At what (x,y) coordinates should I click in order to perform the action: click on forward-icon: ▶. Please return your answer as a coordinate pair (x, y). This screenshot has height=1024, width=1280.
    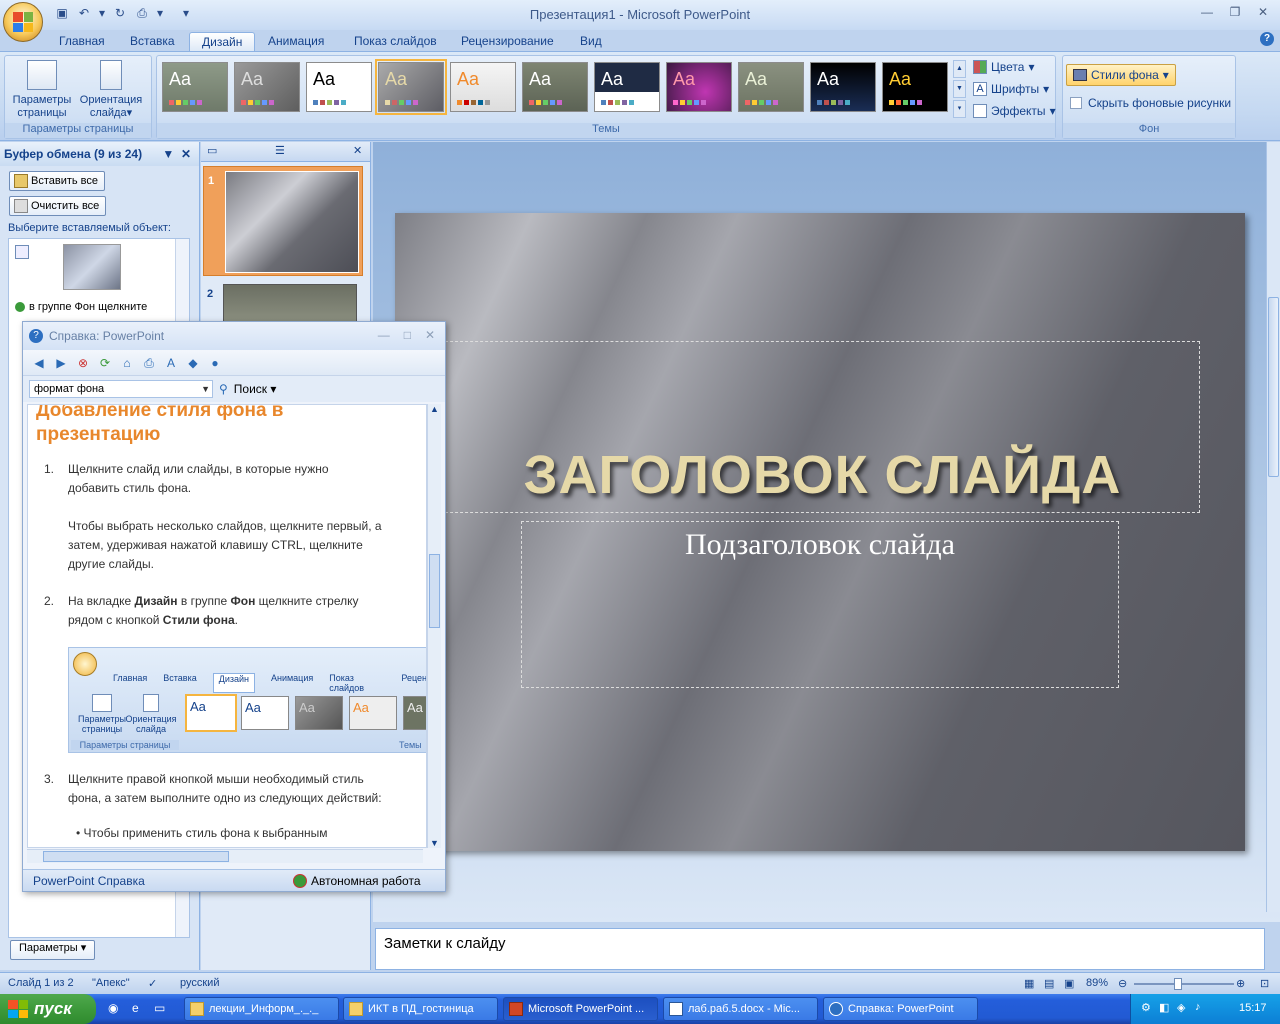
    Looking at the image, I should click on (61, 363).